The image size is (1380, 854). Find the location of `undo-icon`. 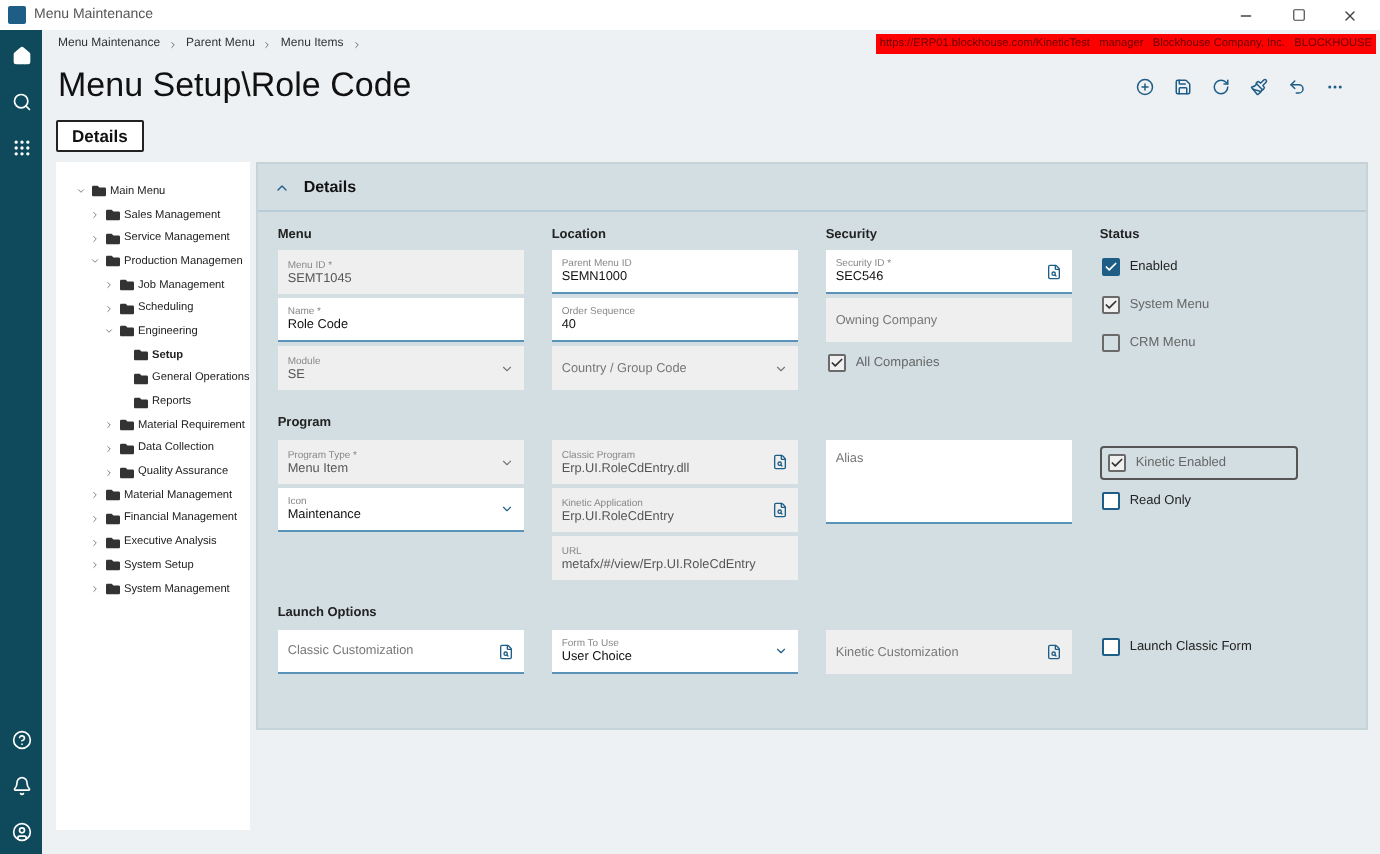

undo-icon is located at coordinates (1297, 86).